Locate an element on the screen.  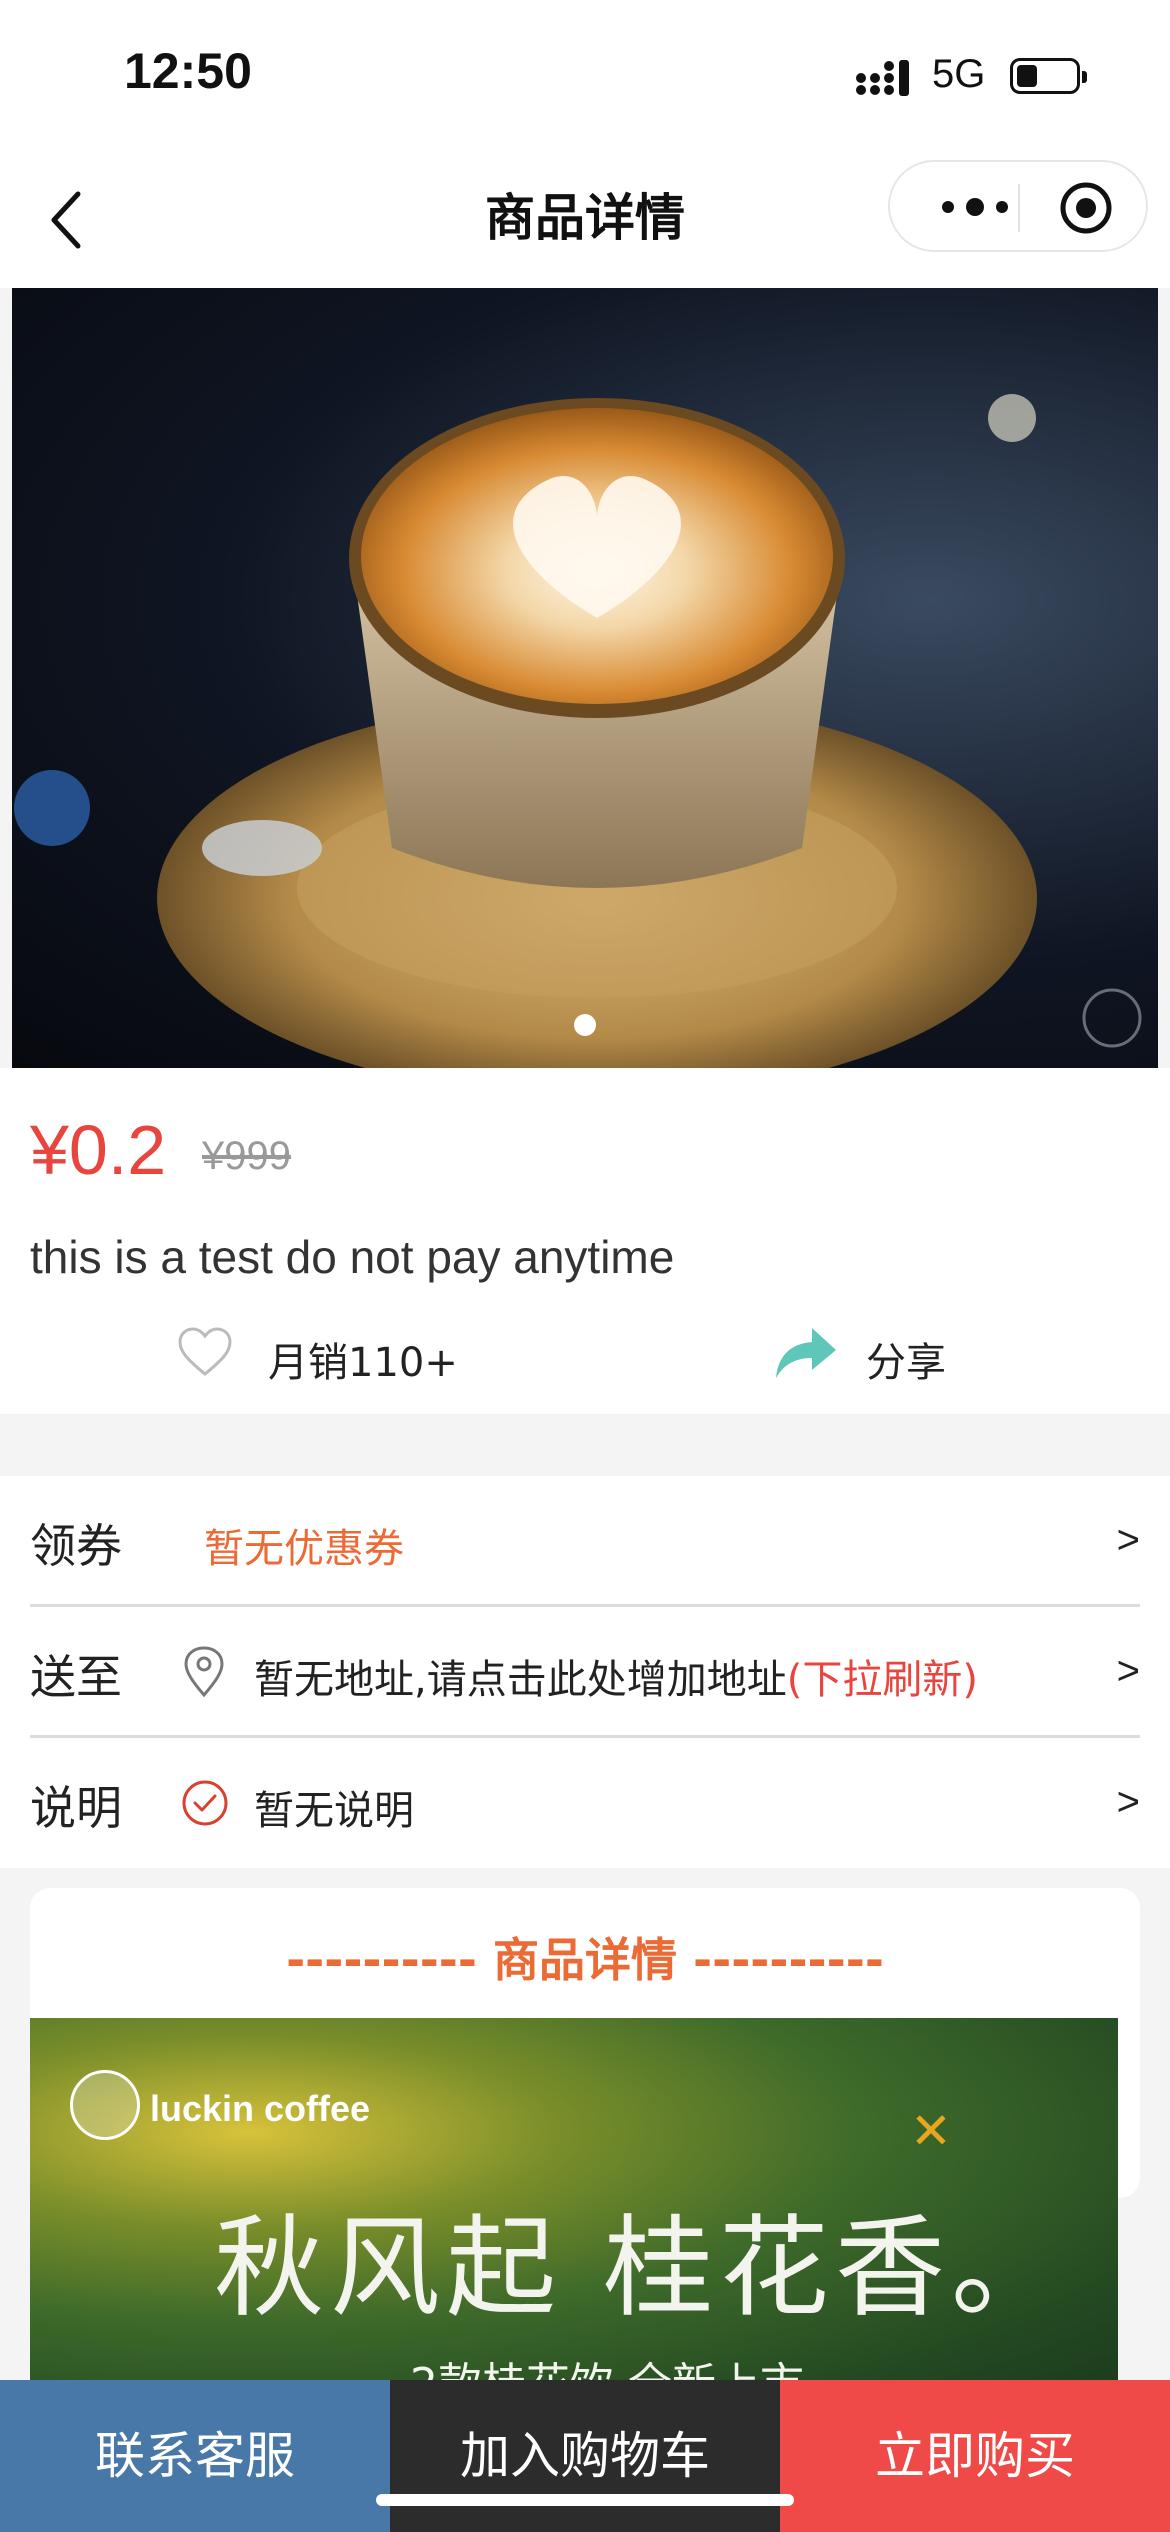
buy-now-button: 立即购买 is located at coordinates (975, 2456).